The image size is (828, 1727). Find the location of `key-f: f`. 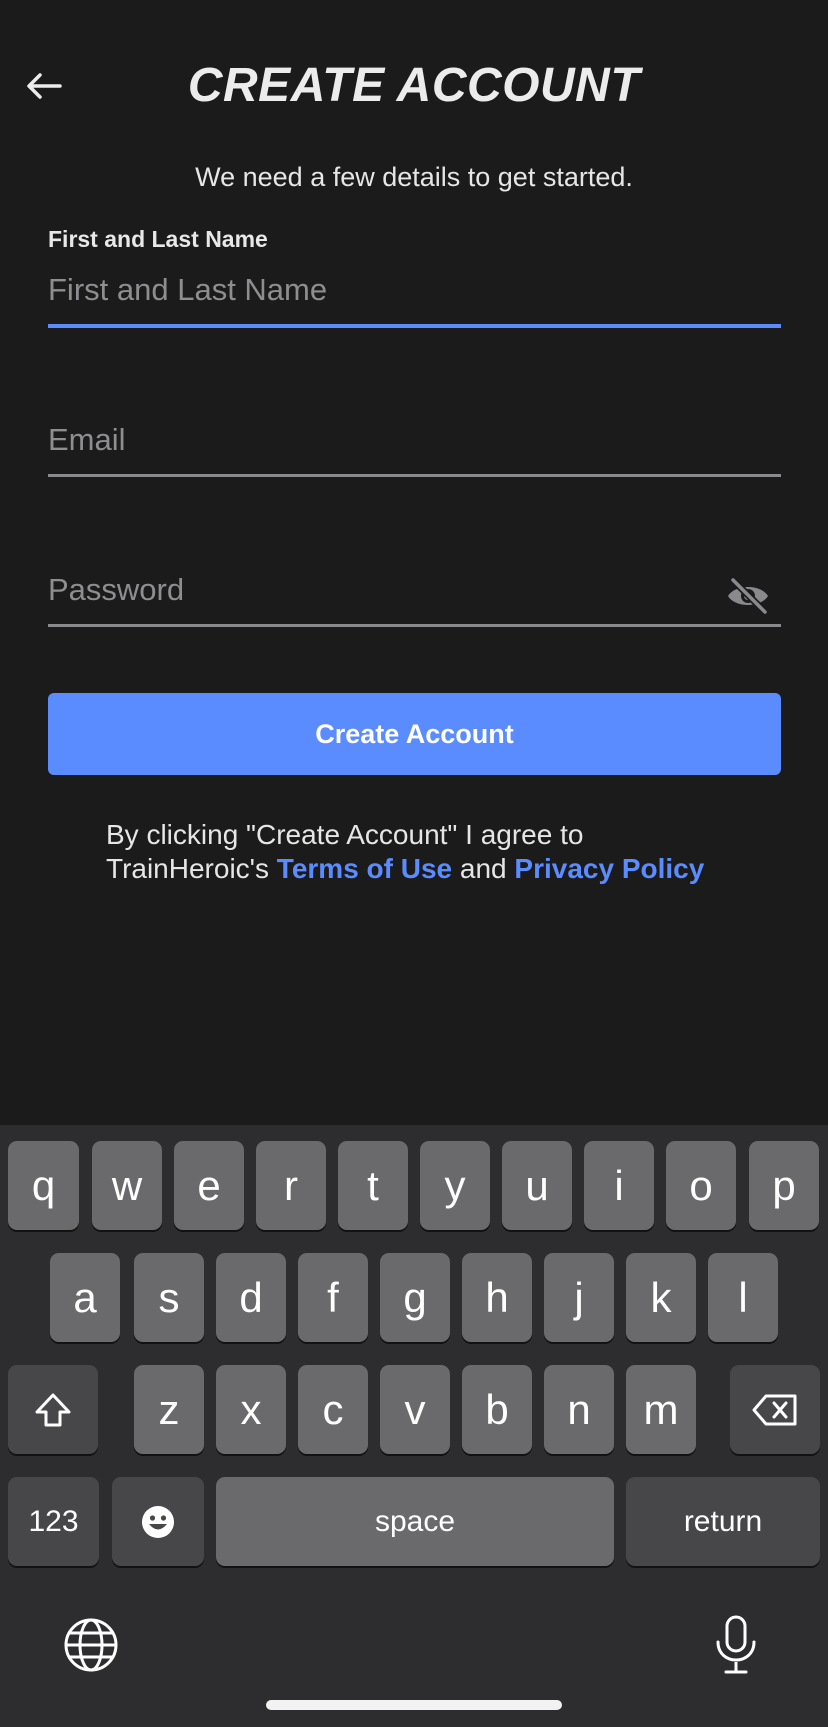

key-f: f is located at coordinates (333, 1297).